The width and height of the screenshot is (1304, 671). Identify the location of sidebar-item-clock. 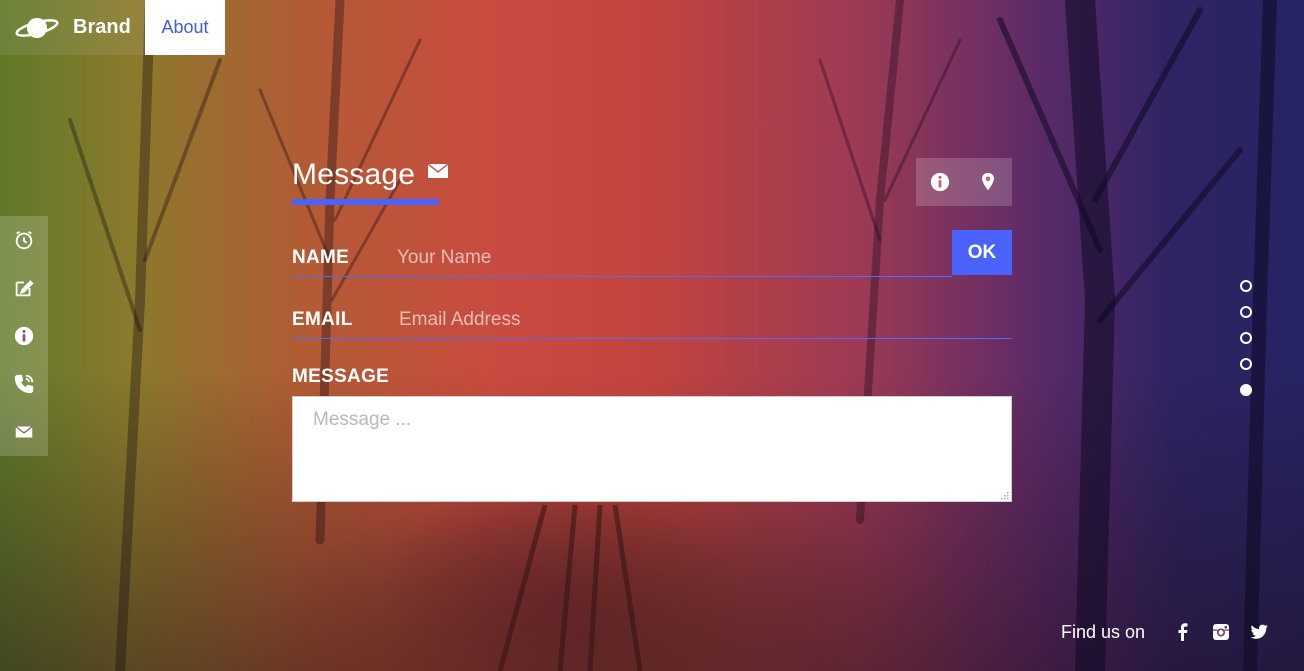
(24, 240).